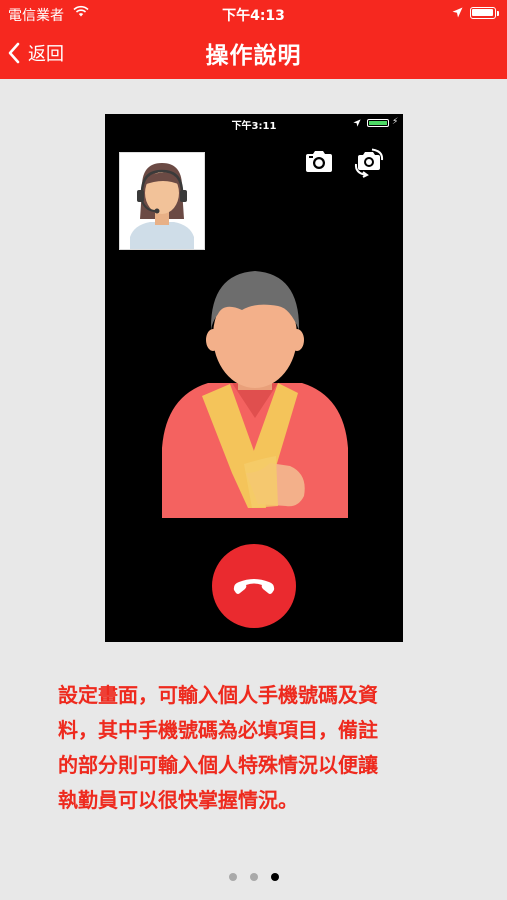 This screenshot has width=507, height=900. I want to click on battery-icon, so click(483, 13).